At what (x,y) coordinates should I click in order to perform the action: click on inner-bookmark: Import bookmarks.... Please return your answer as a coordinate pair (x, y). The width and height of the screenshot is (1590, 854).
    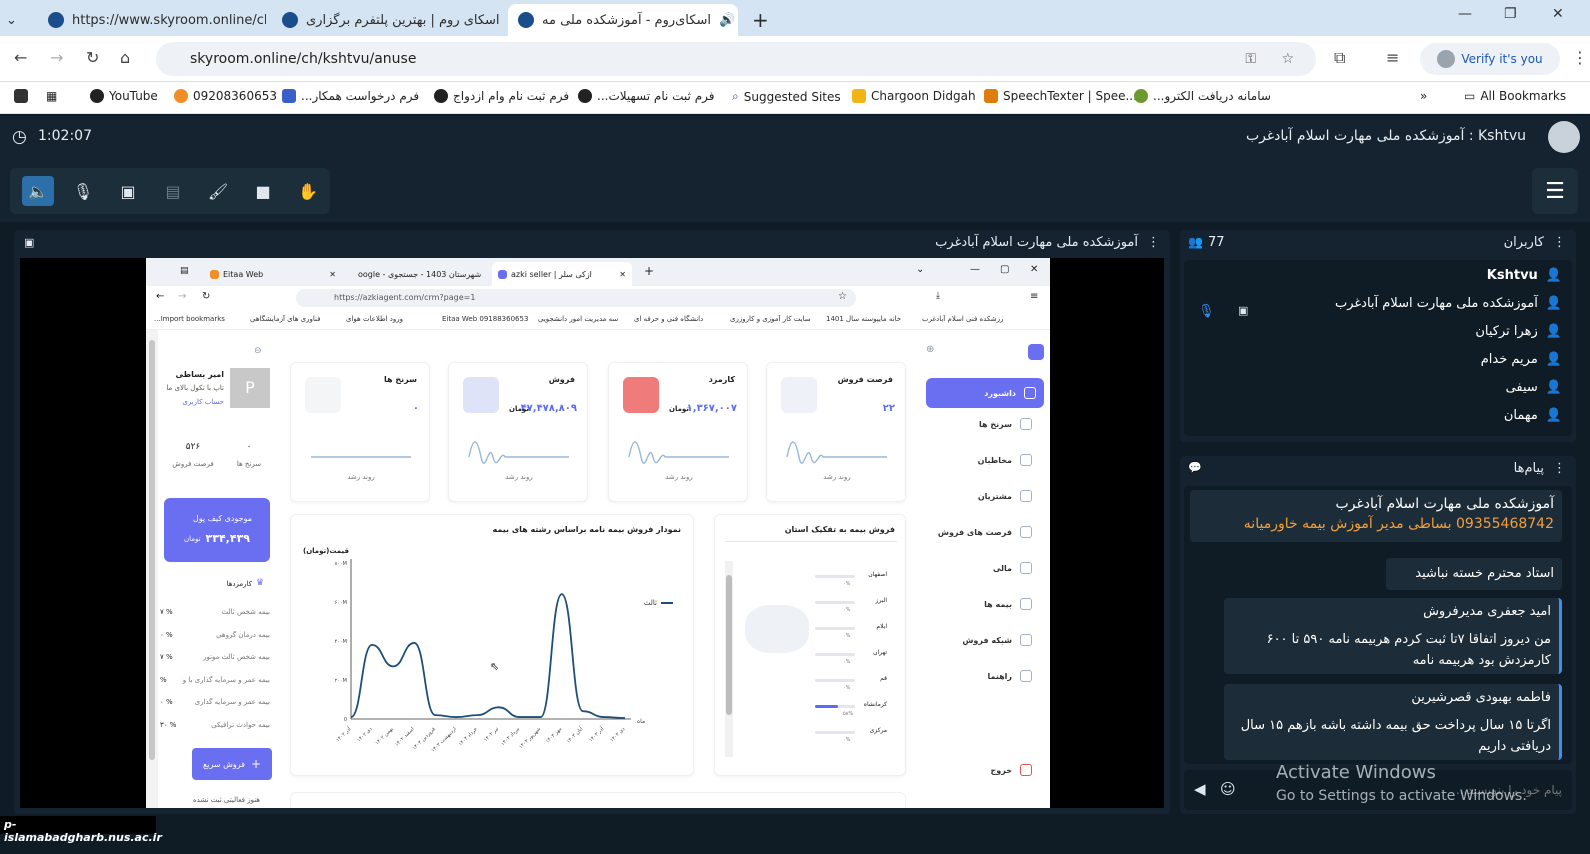
    Looking at the image, I should click on (189, 319).